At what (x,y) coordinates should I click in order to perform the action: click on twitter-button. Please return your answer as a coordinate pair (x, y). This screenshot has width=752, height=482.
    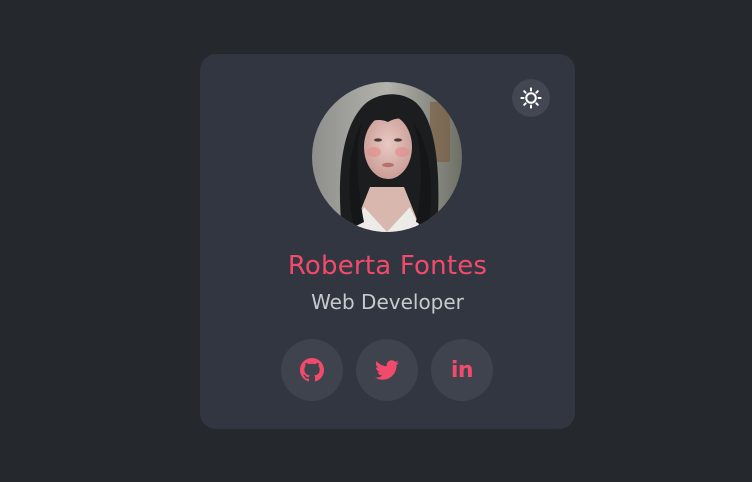
    Looking at the image, I should click on (387, 370).